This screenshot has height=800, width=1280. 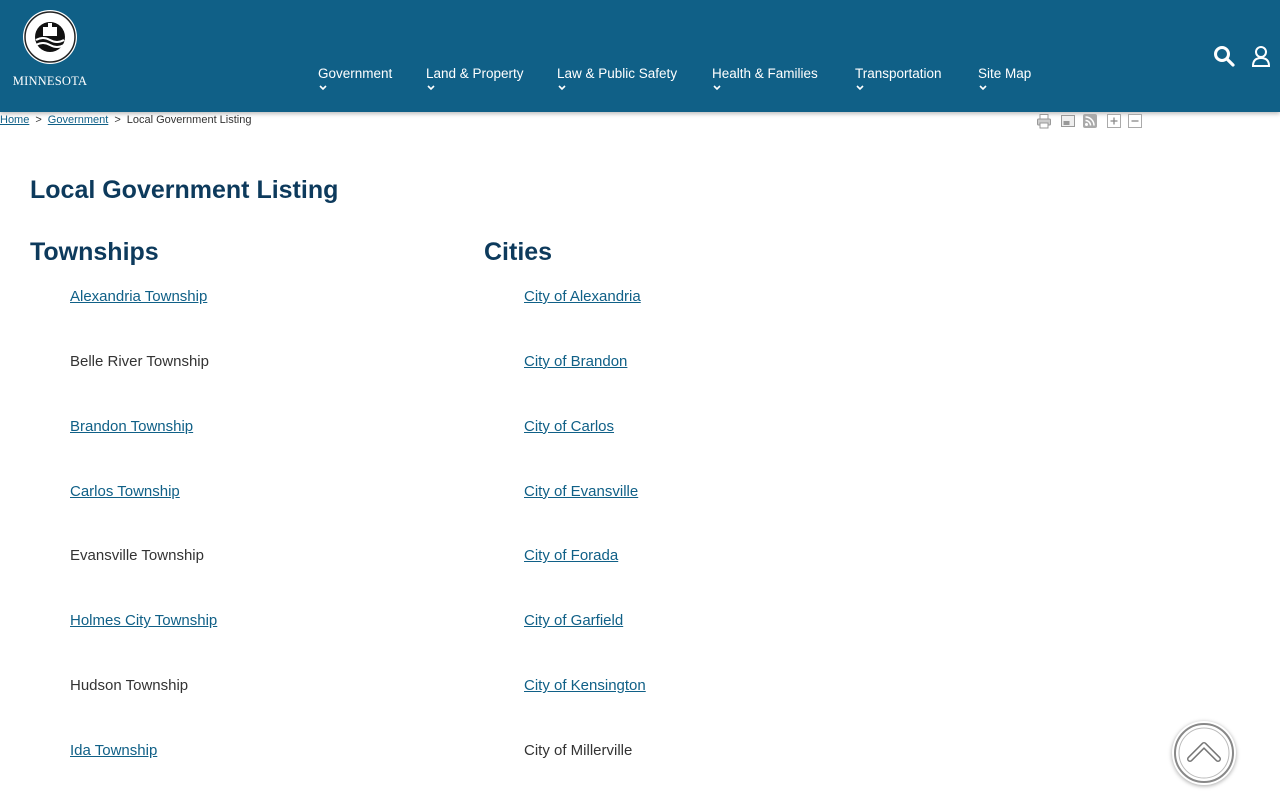 I want to click on list-item: Brandon Township, so click(x=143, y=449).